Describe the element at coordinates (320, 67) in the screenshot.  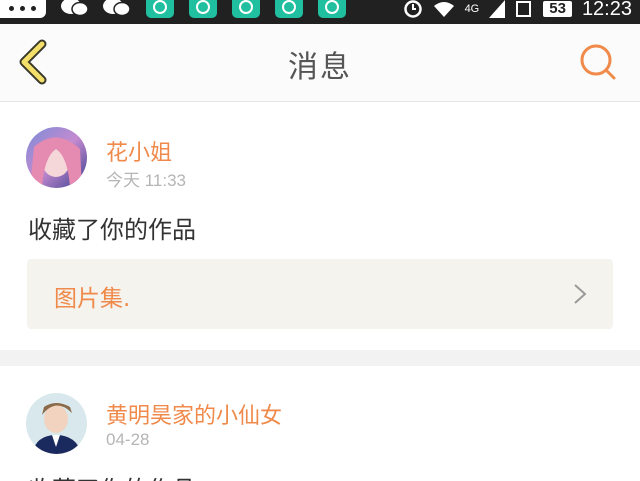
I see `page-title: 消息` at that location.